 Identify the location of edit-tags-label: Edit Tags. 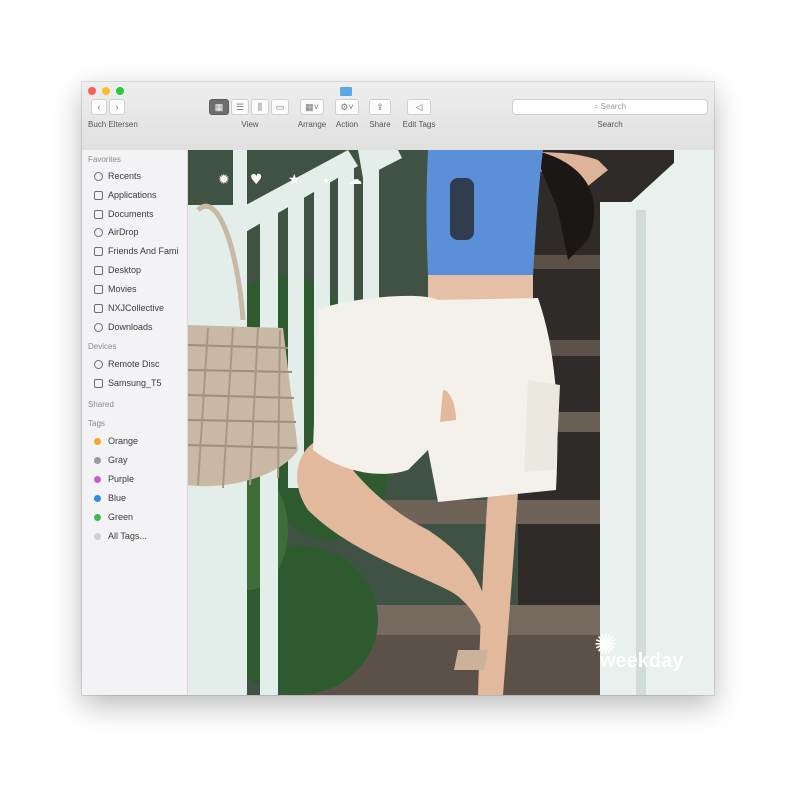
(419, 124).